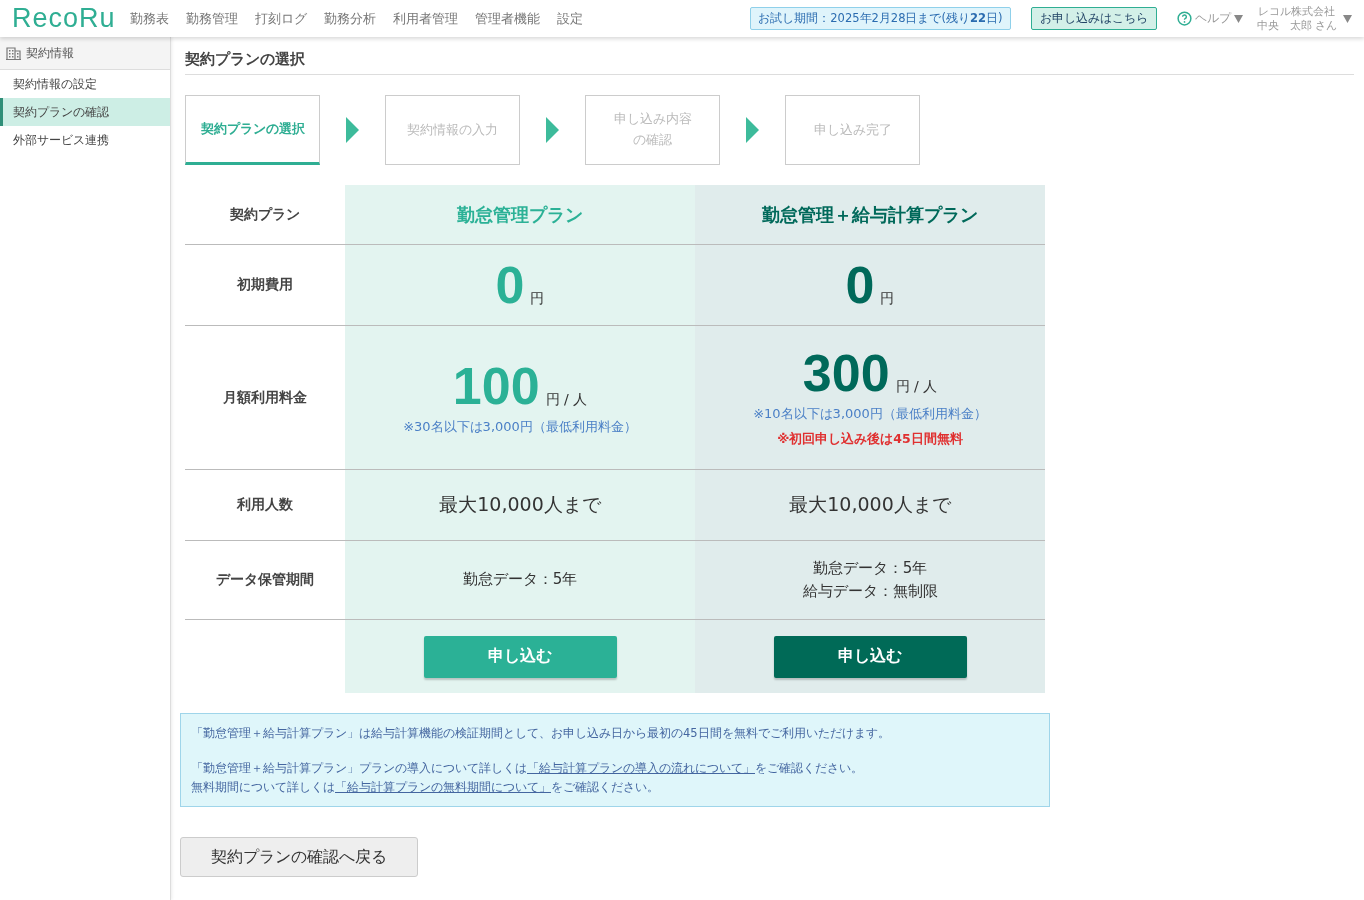  What do you see at coordinates (1297, 11) in the screenshot?
I see `company-name: レコル株式会社` at bounding box center [1297, 11].